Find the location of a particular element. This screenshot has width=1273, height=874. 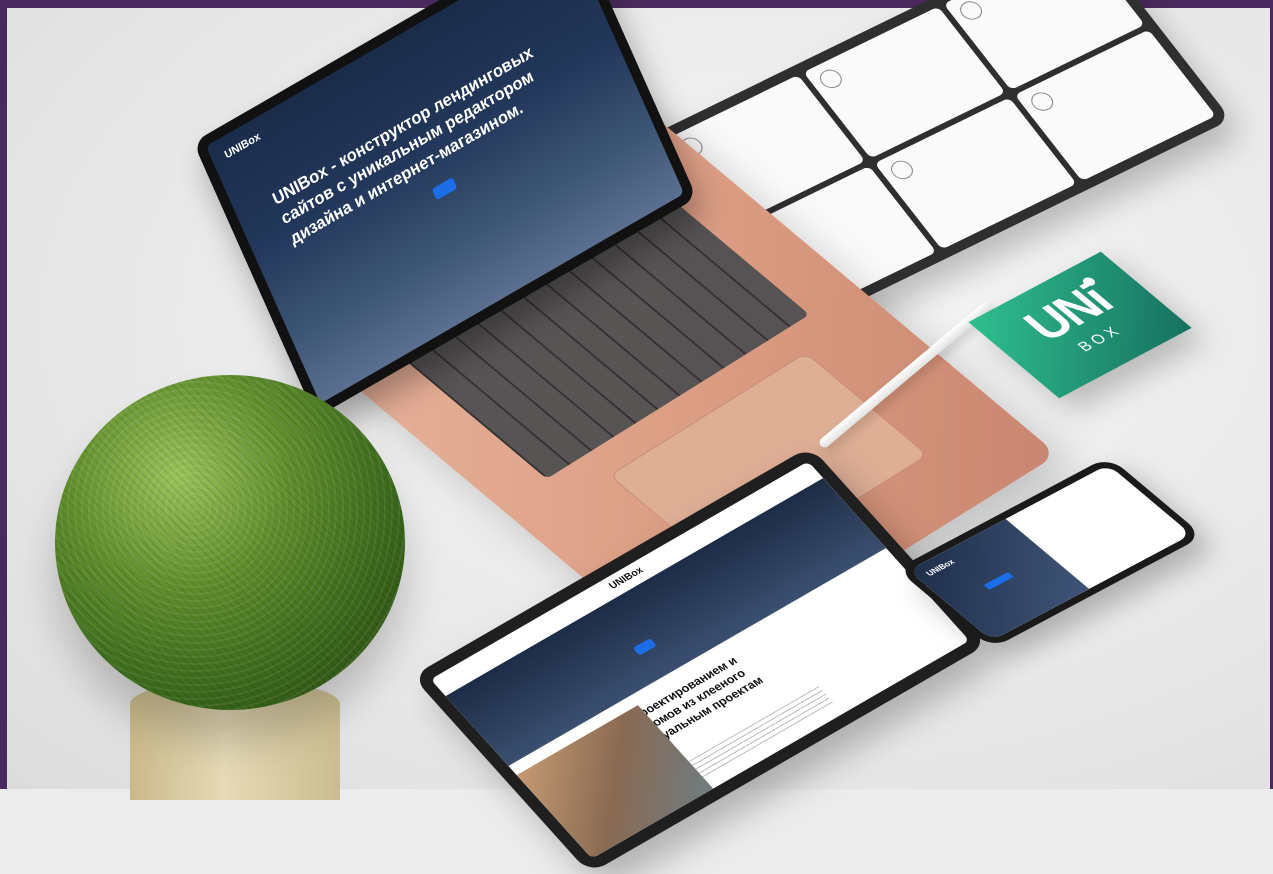

phone-cta-button is located at coordinates (998, 580).